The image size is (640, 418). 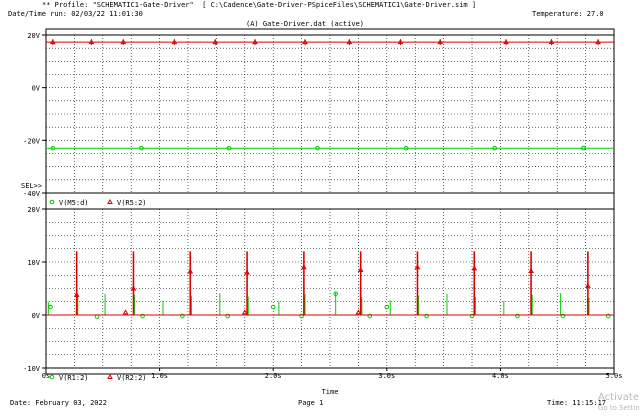 What do you see at coordinates (132, 378) in the screenshot?
I see `legend-label: V(R2:2)` at bounding box center [132, 378].